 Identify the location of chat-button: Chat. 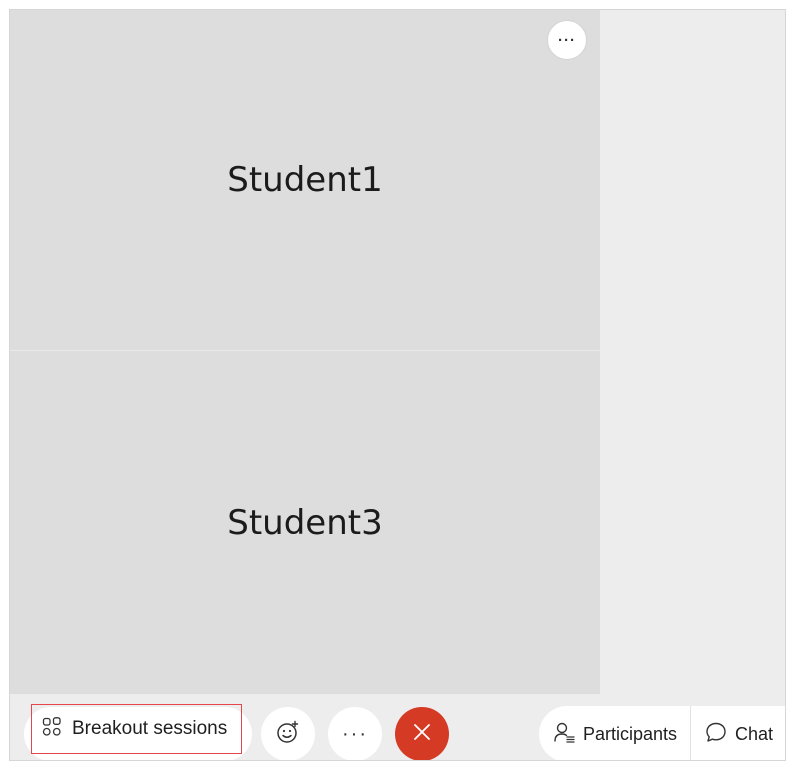
(732, 733).